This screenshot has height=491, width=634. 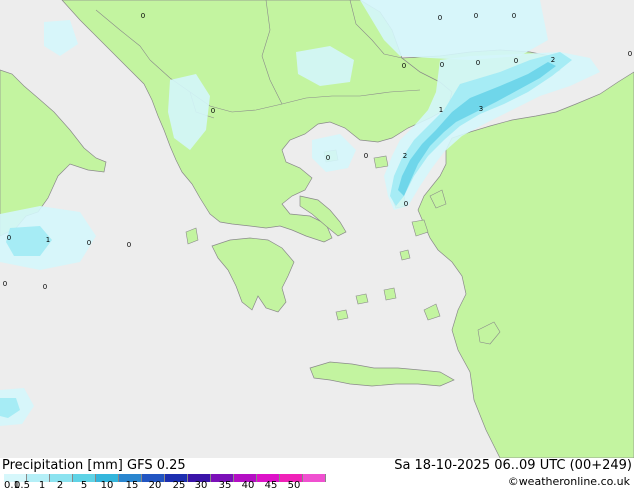 I want to click on scale-tick-label: 30, so click(x=201, y=485).